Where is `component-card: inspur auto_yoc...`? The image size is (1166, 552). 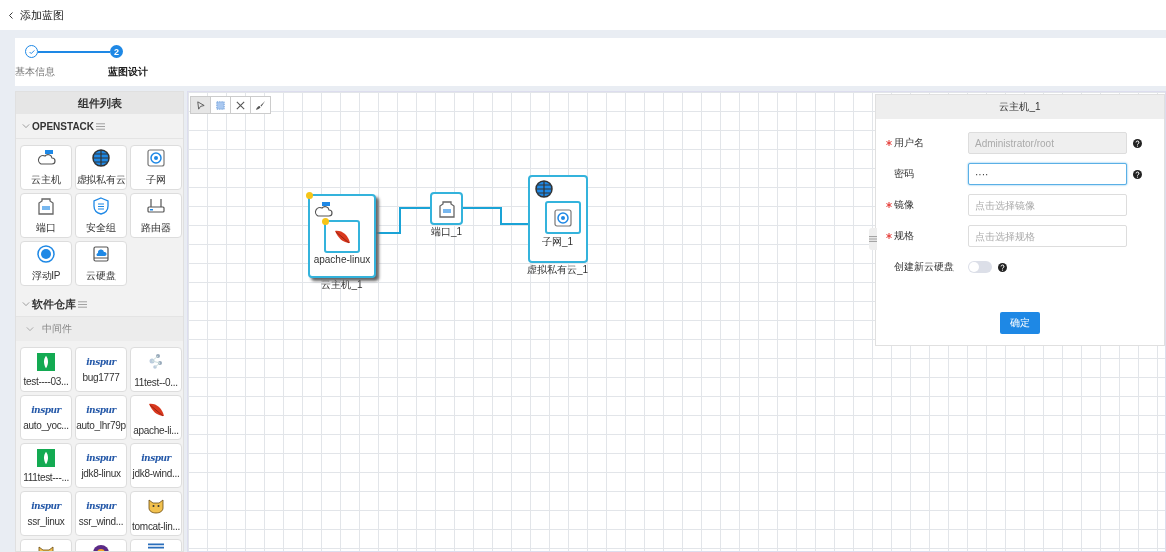
component-card: inspur auto_yoc... is located at coordinates (46, 417).